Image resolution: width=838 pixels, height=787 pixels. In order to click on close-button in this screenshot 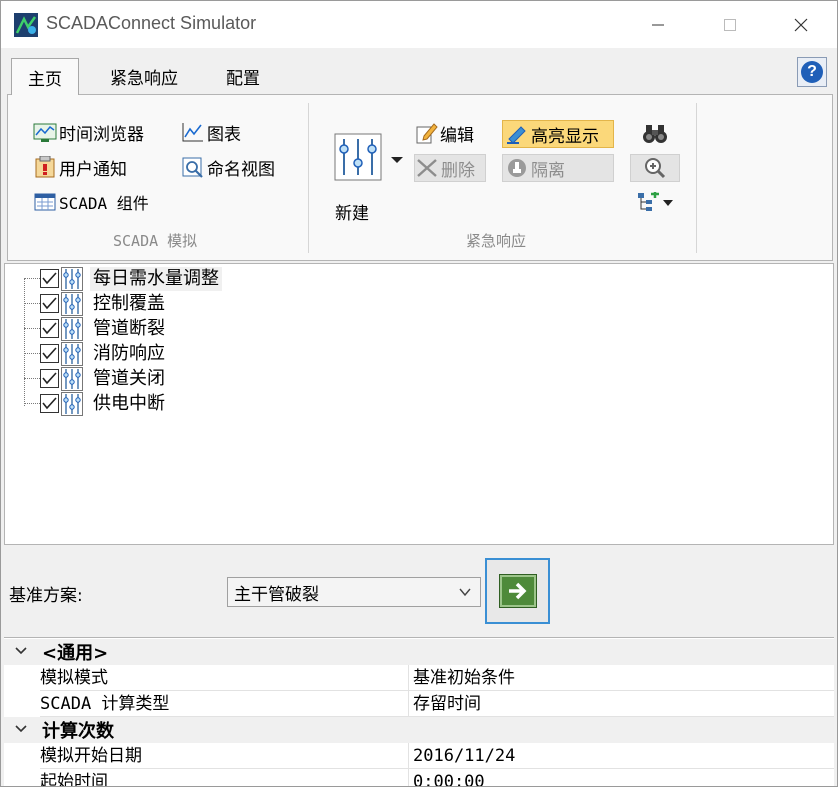, I will do `click(801, 25)`.